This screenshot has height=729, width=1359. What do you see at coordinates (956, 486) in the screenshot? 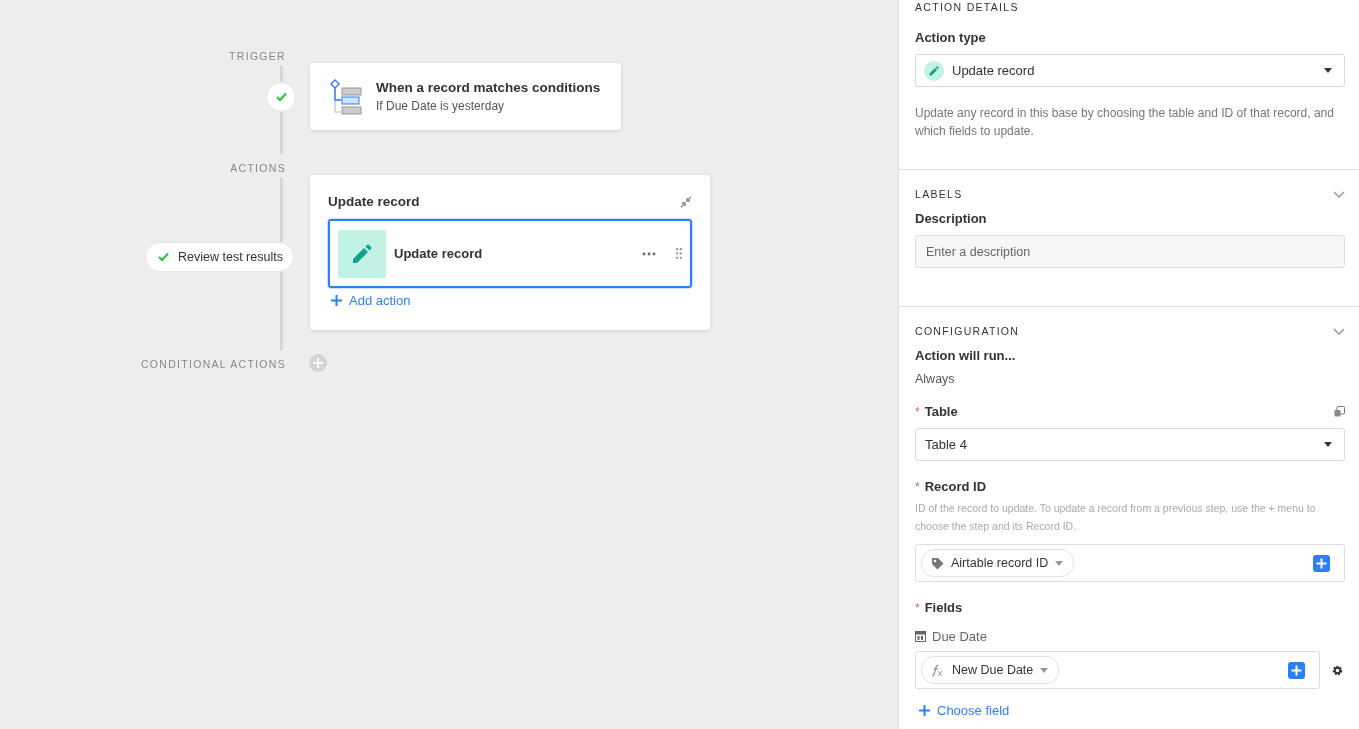
I see `field-label: Record ID` at bounding box center [956, 486].